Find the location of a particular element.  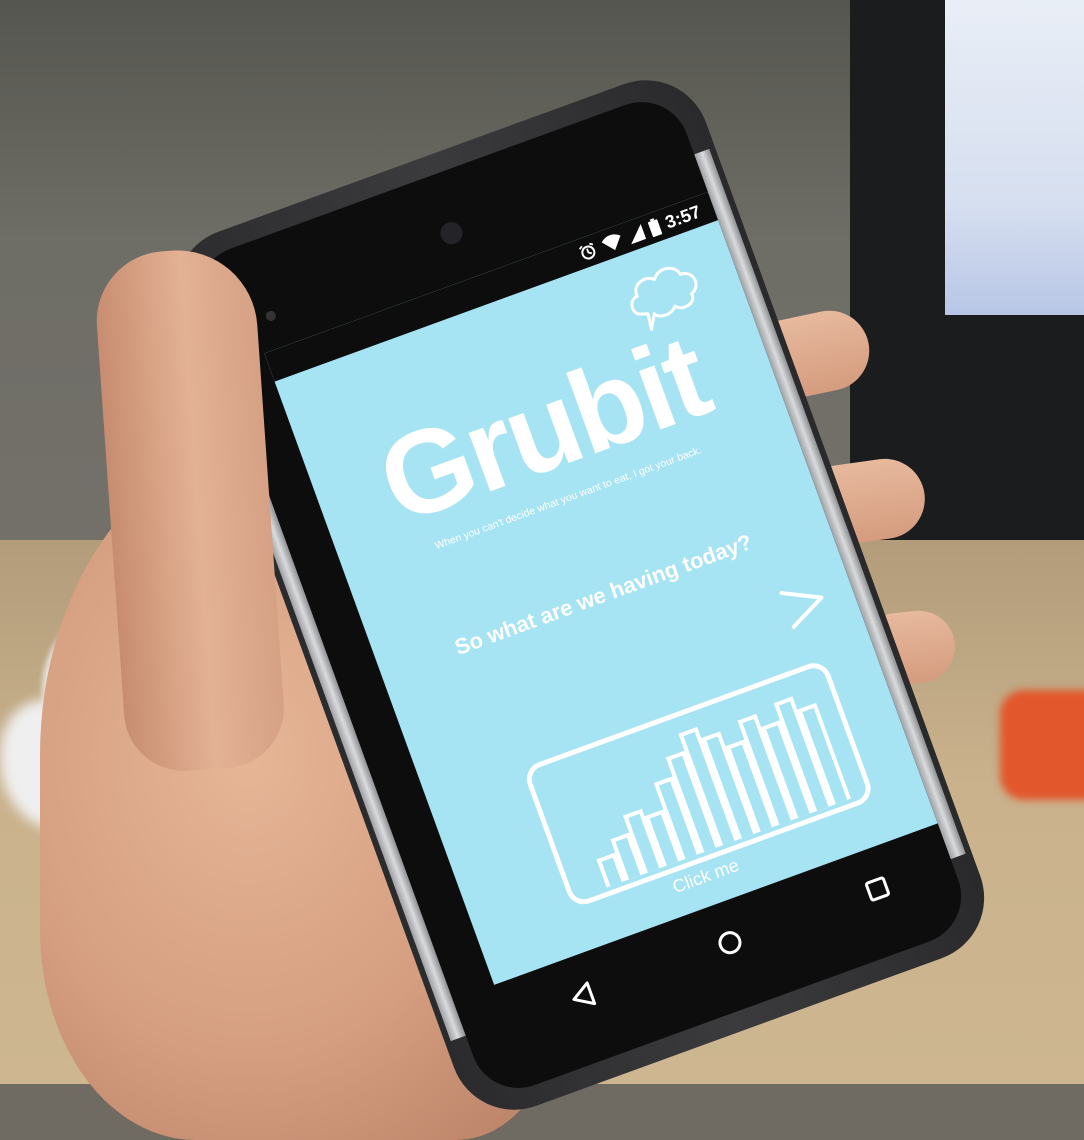

alarm-icon is located at coordinates (587, 251).